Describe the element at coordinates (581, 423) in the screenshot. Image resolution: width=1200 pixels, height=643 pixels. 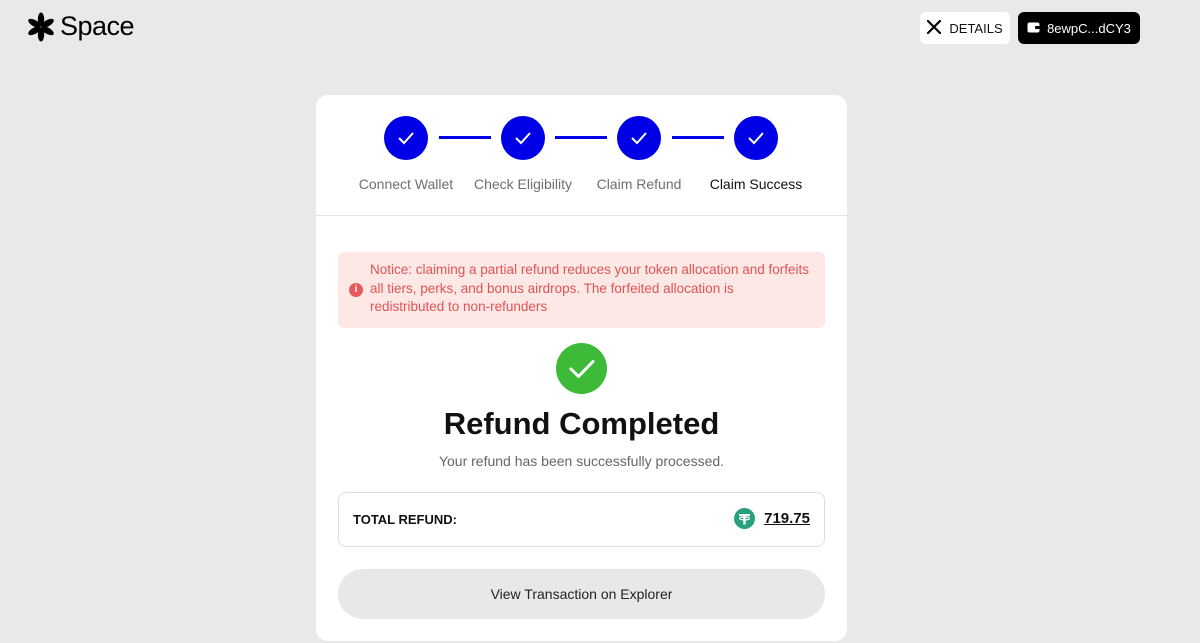
I see `page-title: Refund Completed` at that location.